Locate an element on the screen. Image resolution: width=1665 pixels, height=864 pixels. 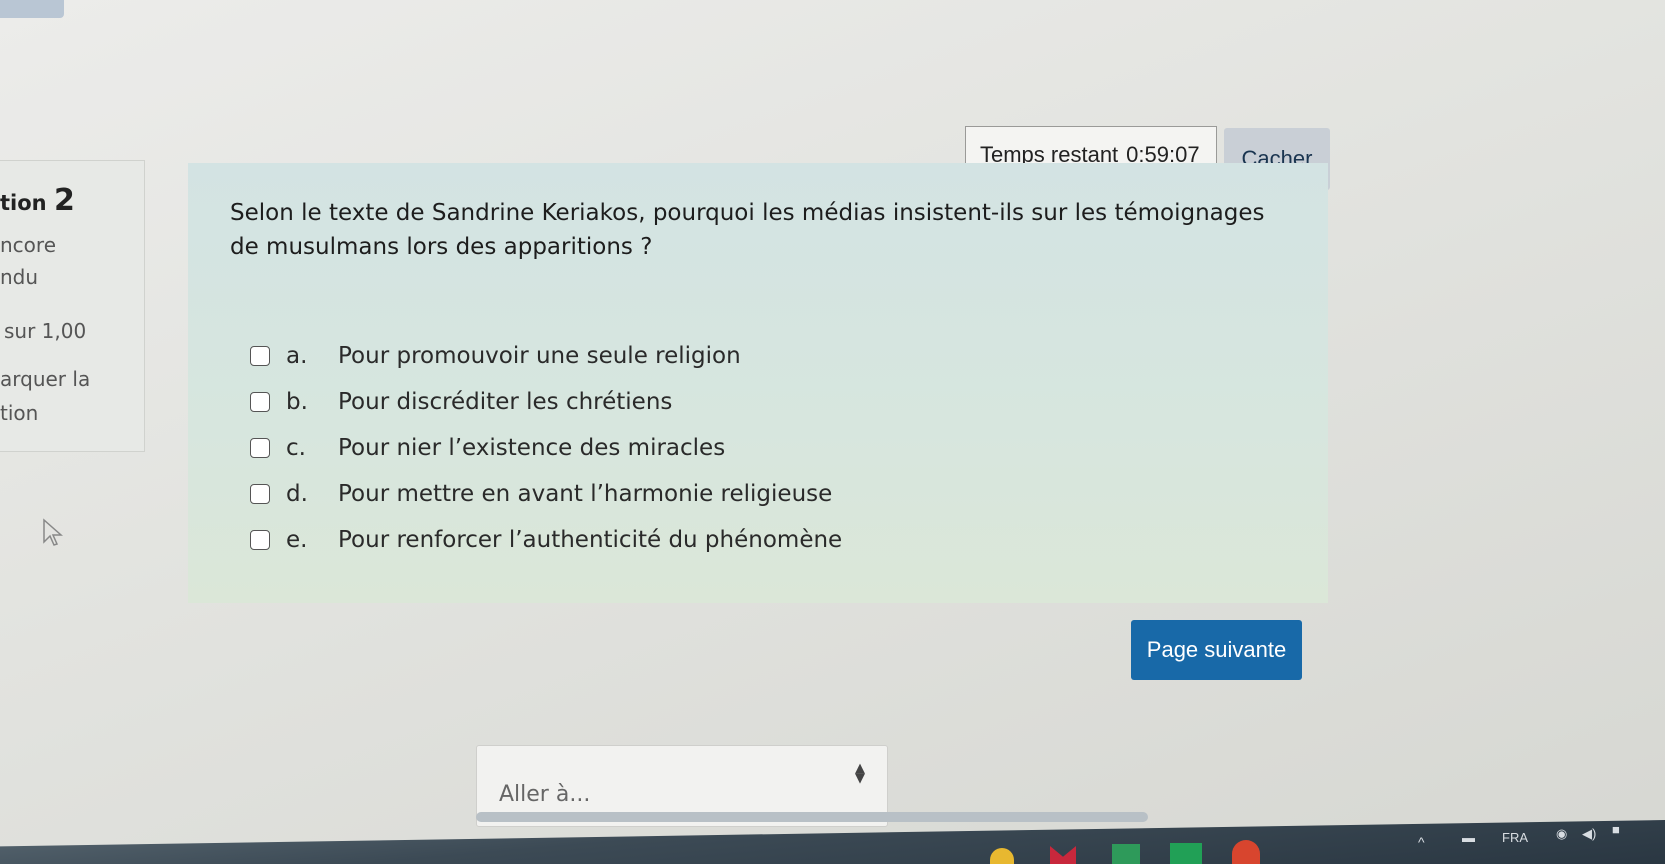
top-bar-fragment is located at coordinates (32, 9).